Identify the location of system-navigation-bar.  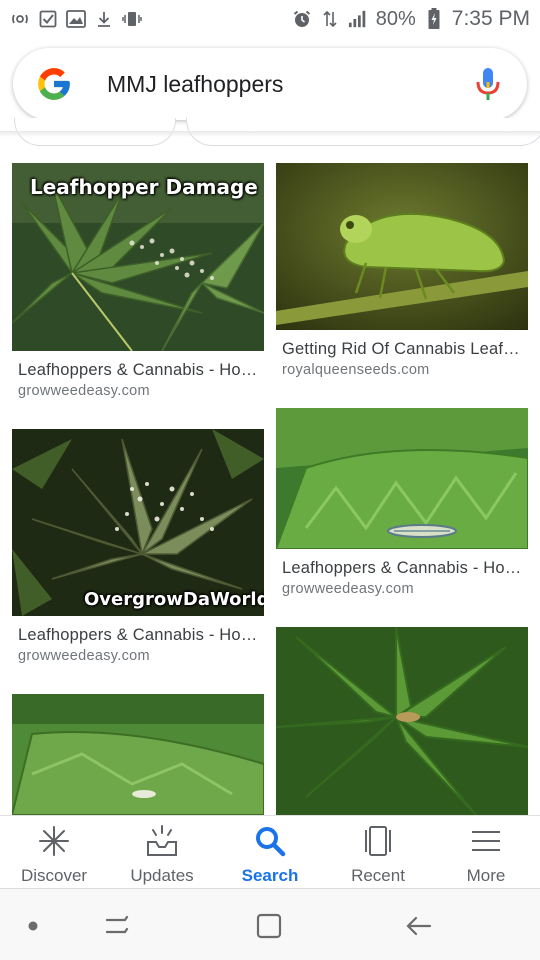
(270, 924).